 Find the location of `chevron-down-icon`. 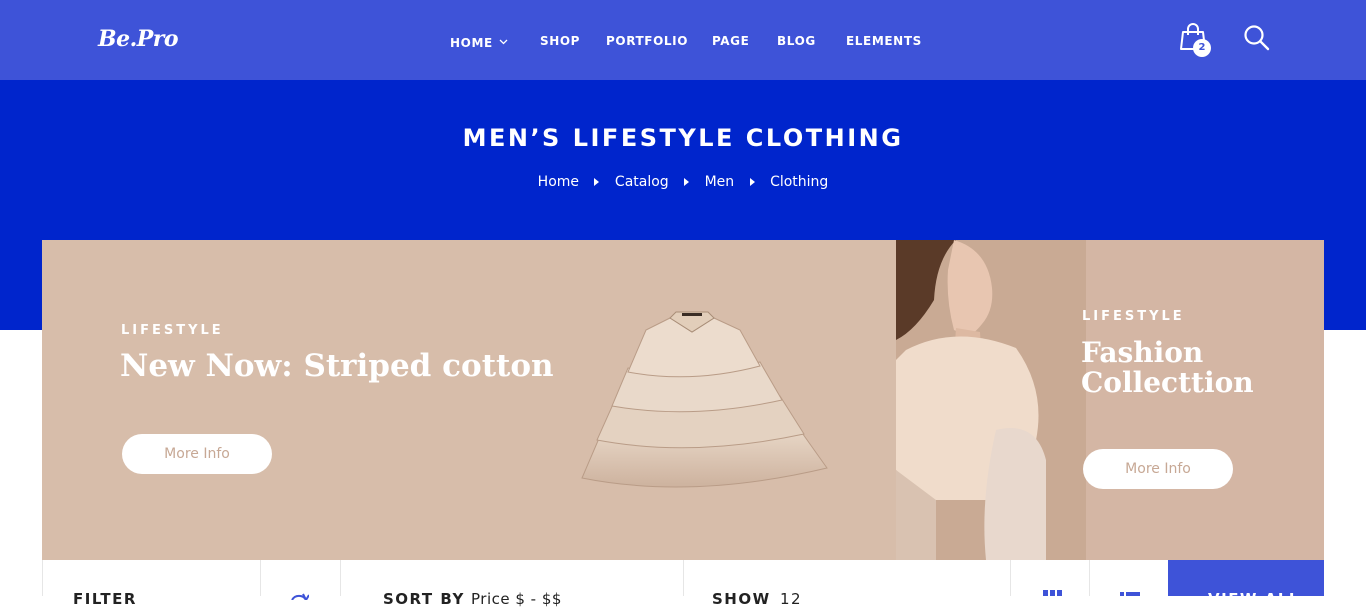

chevron-down-icon is located at coordinates (503, 41).